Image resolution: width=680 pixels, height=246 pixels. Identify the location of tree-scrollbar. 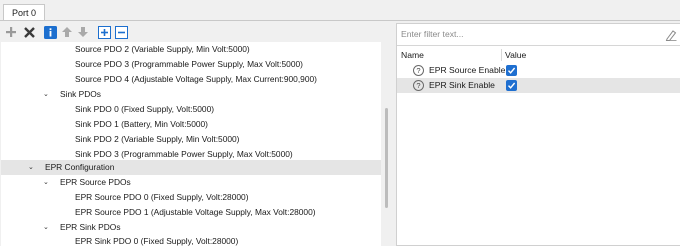
(387, 144).